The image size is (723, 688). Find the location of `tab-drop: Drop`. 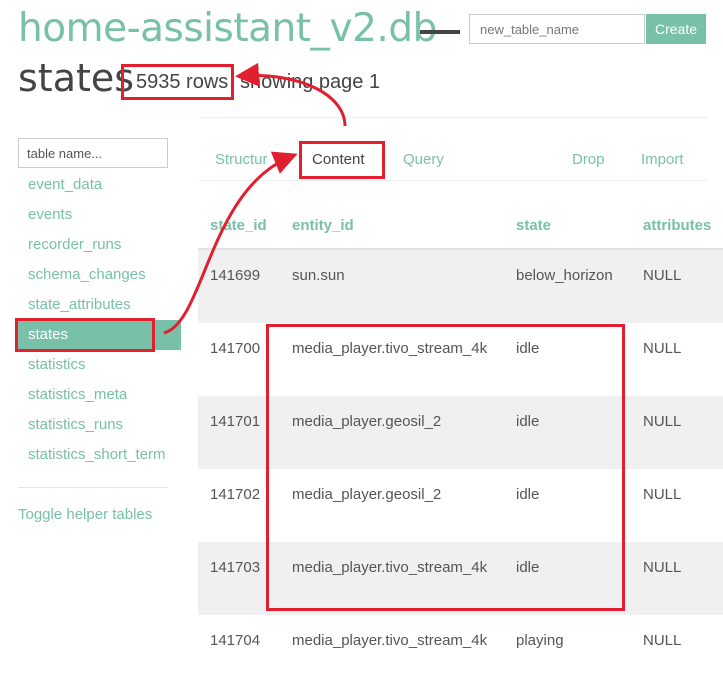

tab-drop: Drop is located at coordinates (588, 159).